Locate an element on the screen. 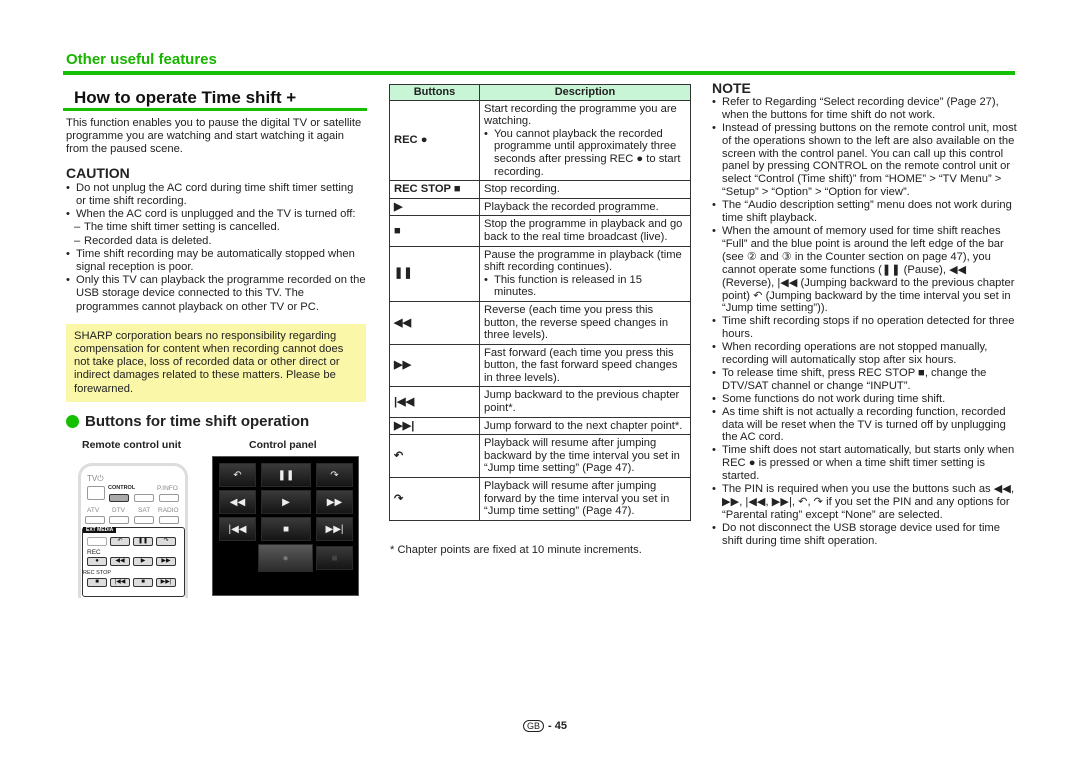  note-heading: NOTE is located at coordinates (731, 88).